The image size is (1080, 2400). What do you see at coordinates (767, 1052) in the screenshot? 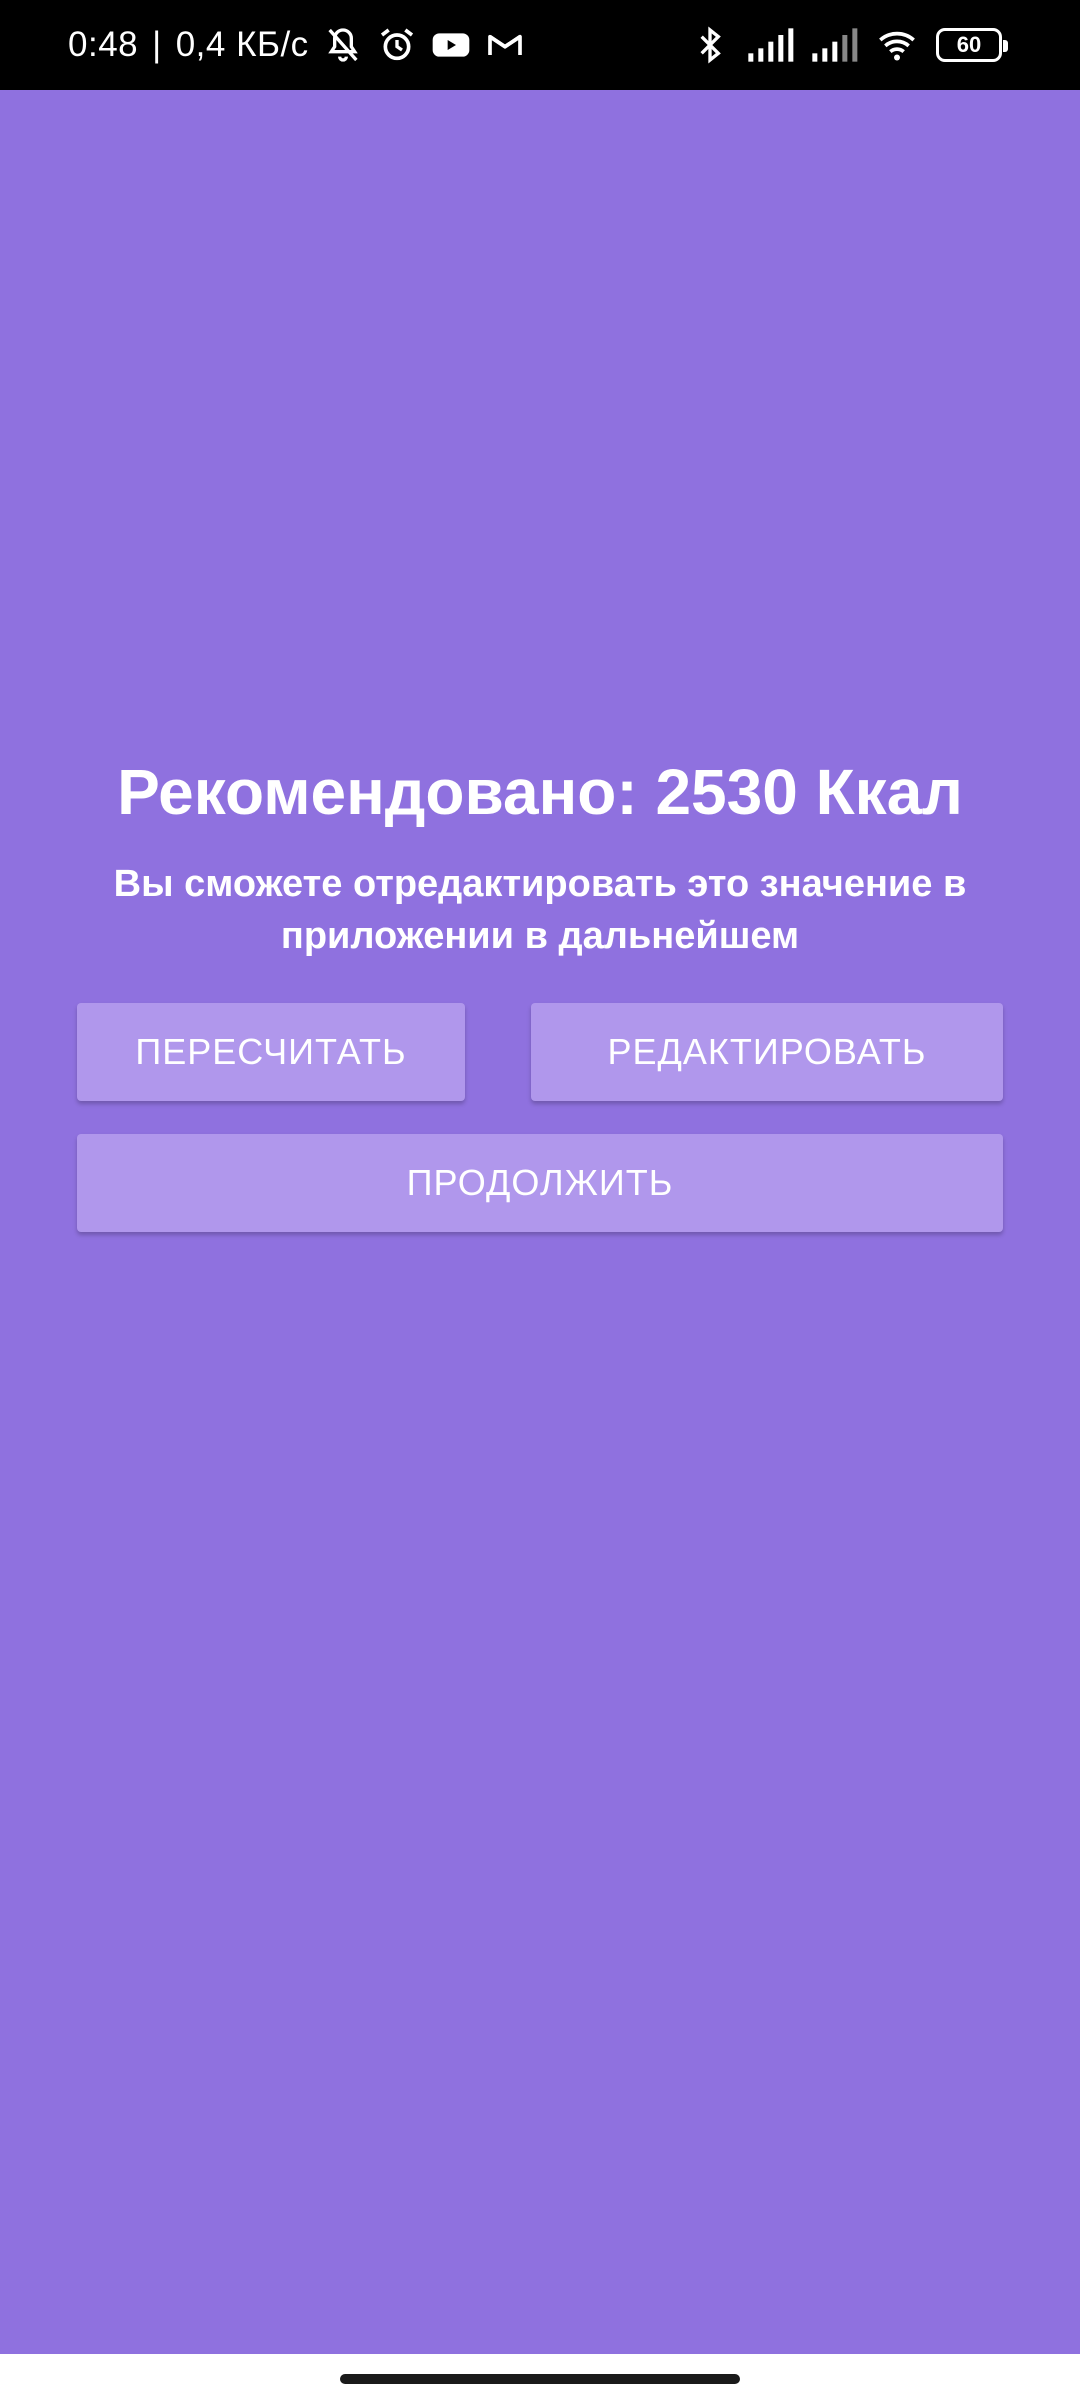
I see `edit-button: РЕДАКТИРОВАТЬ` at bounding box center [767, 1052].